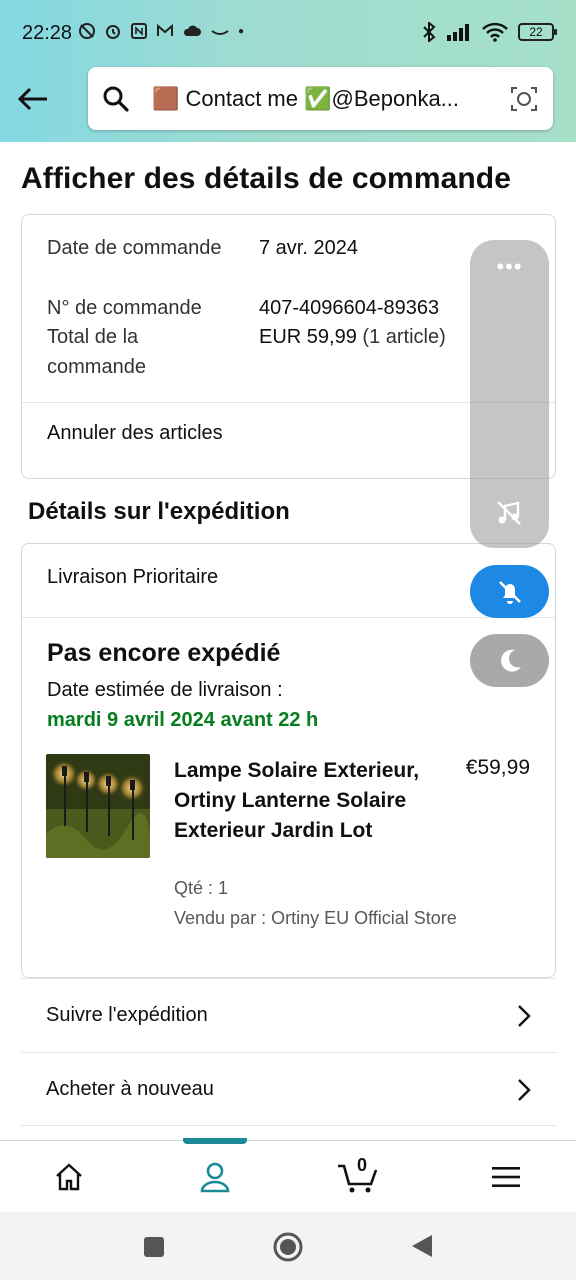 The width and height of the screenshot is (576, 1280). I want to click on order-total-value: EUR 59,99 (1 article), so click(352, 337).